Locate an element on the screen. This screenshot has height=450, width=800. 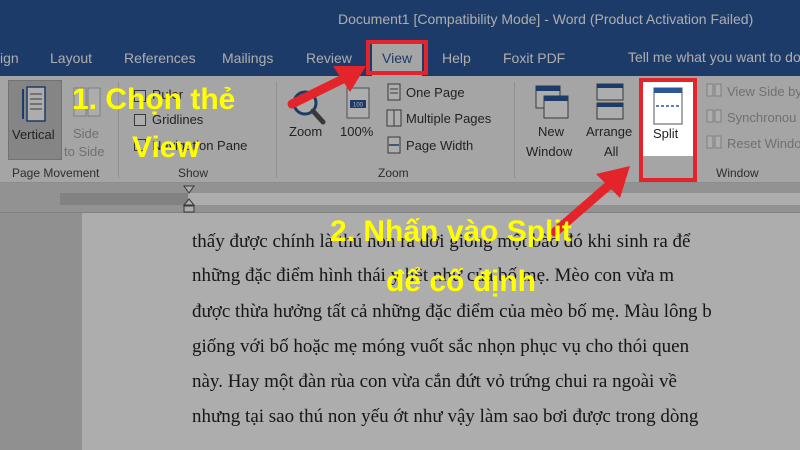
step1-annotation-line2: View is located at coordinates (166, 147).